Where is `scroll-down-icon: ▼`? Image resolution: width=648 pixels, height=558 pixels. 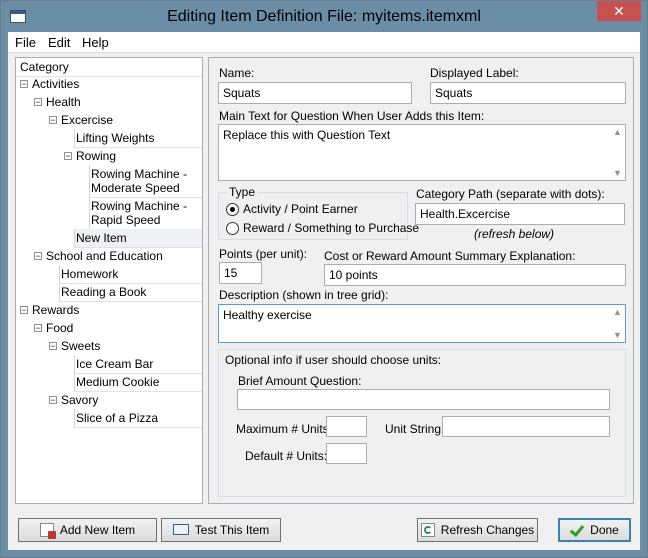 scroll-down-icon: ▼ is located at coordinates (617, 173).